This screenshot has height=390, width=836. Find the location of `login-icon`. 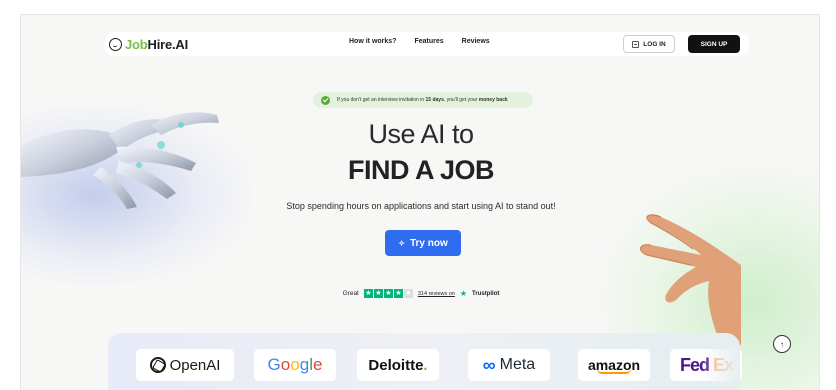

login-icon is located at coordinates (636, 44).